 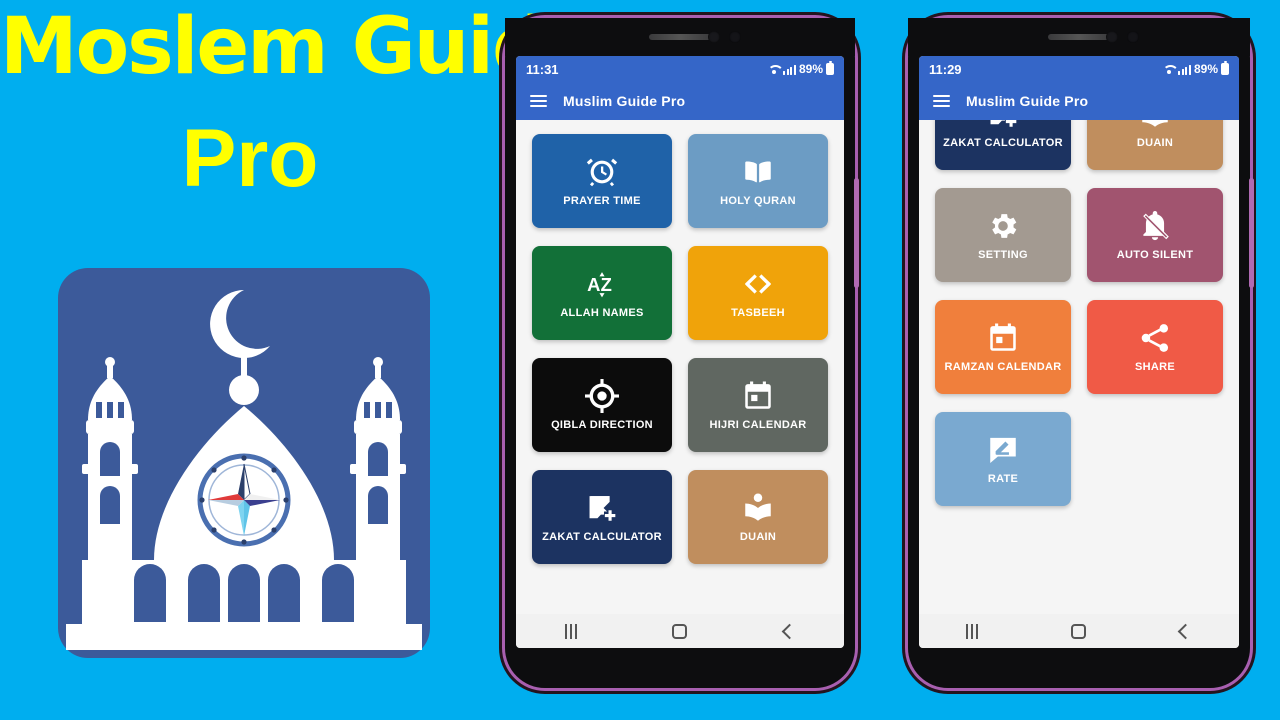 What do you see at coordinates (1155, 254) in the screenshot?
I see `tile-label: AUTO SILENT` at bounding box center [1155, 254].